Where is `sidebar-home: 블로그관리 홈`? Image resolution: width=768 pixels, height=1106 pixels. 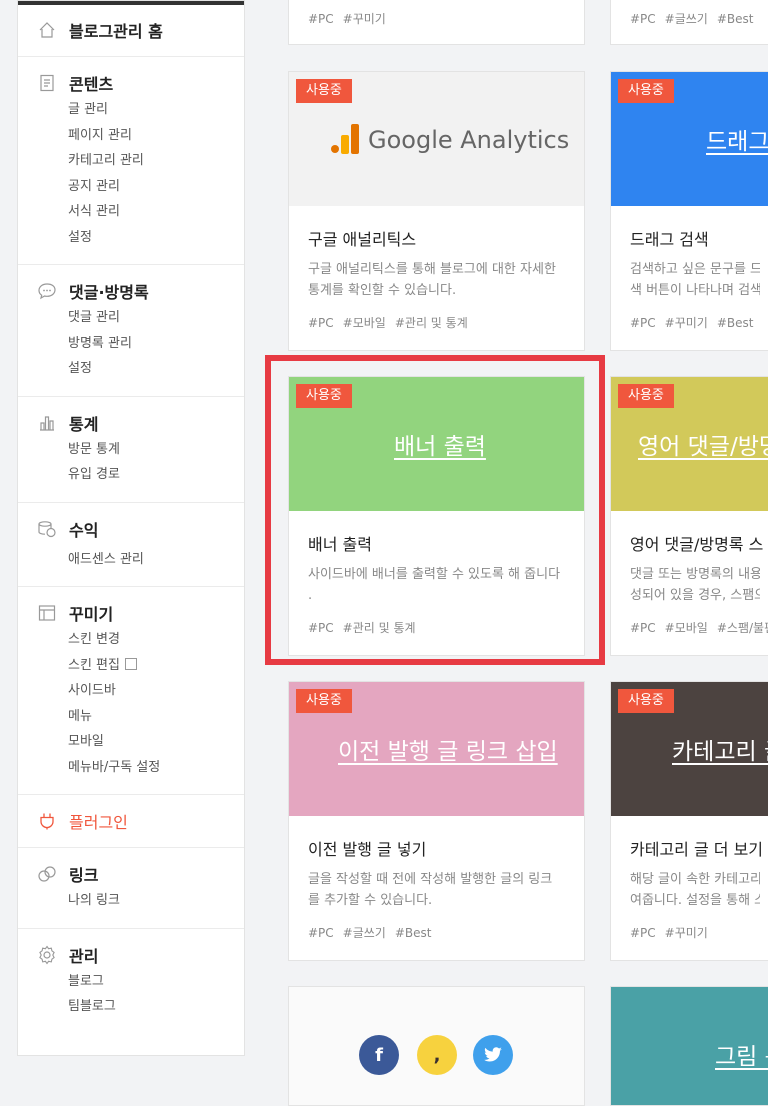
sidebar-home: 블로그관리 홈 is located at coordinates (131, 30).